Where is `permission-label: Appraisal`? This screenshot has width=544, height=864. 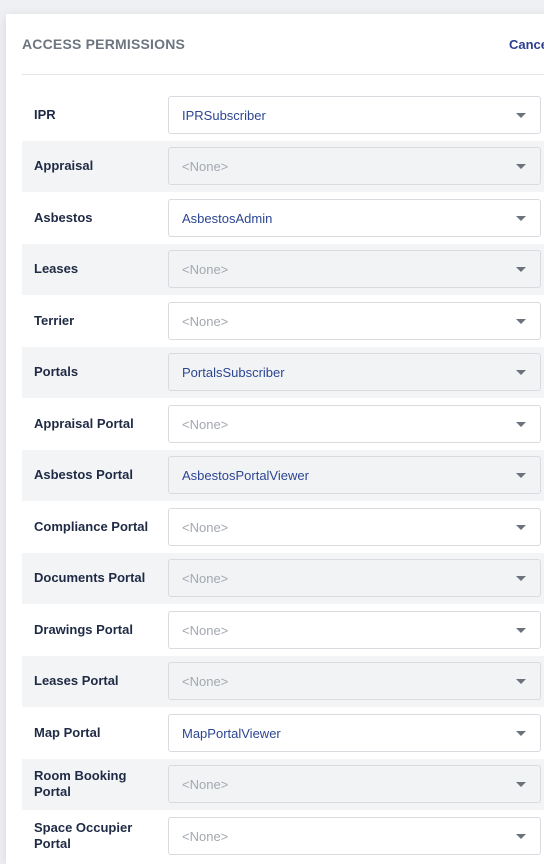
permission-label: Appraisal is located at coordinates (64, 166).